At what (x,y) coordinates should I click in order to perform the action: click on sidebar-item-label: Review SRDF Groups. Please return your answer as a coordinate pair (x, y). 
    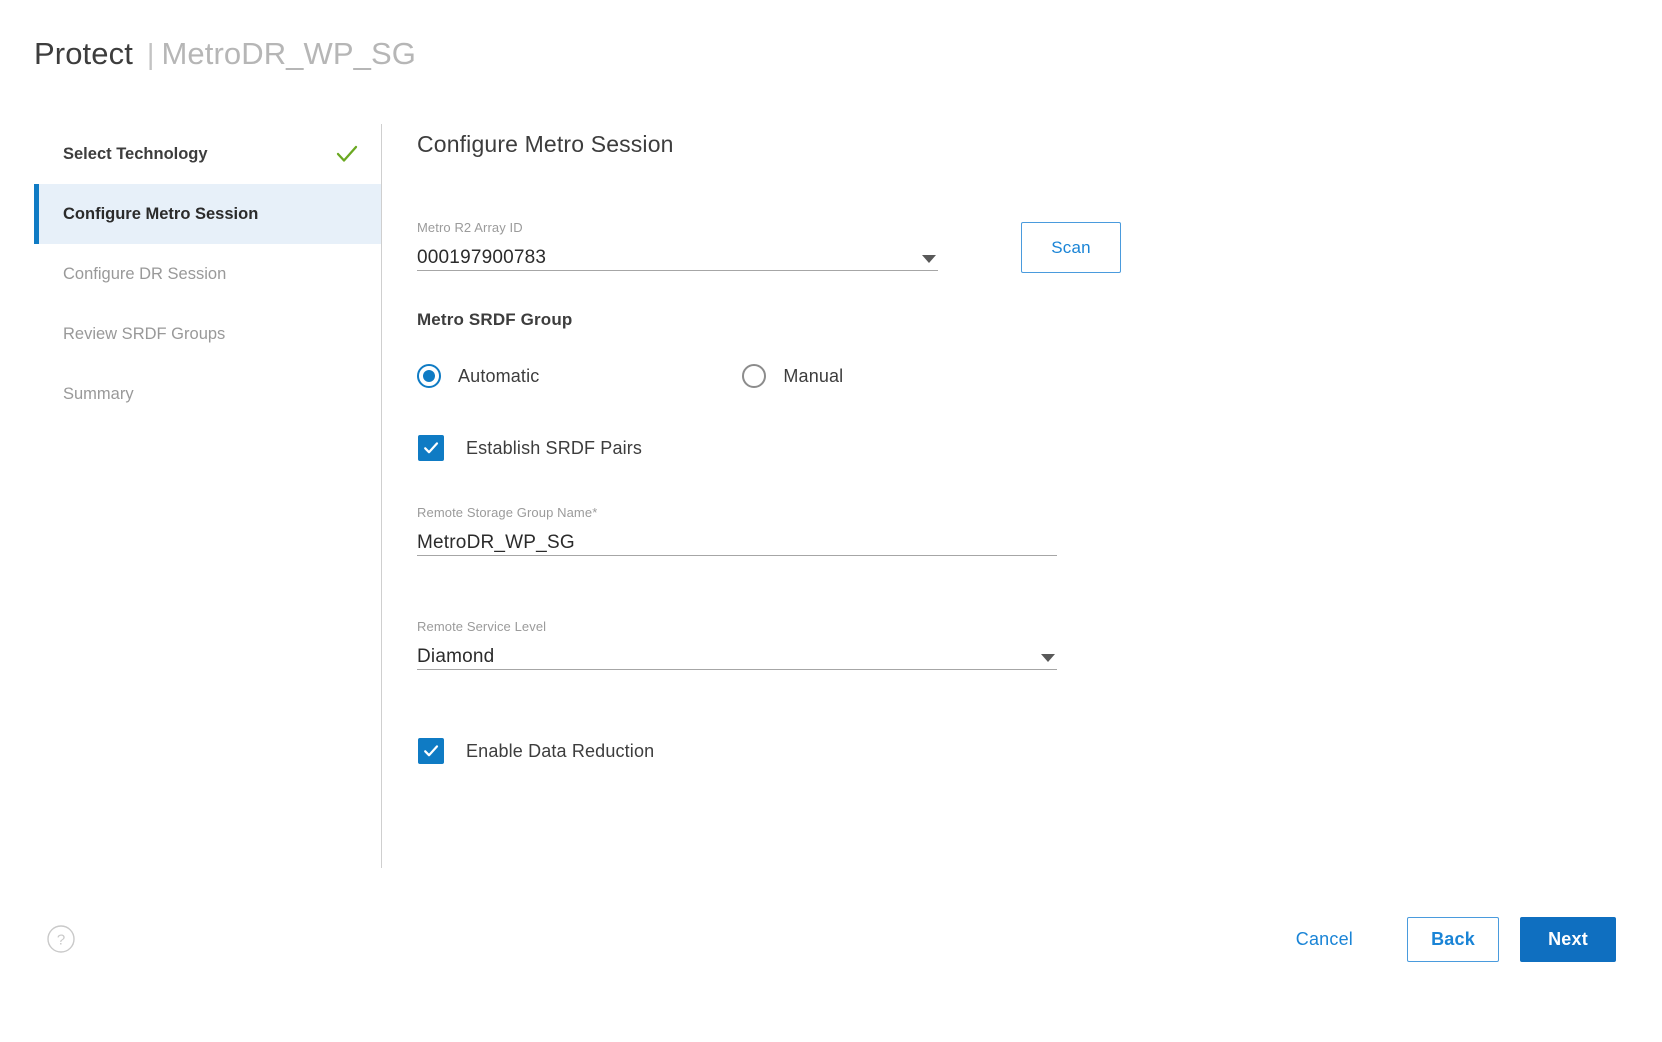
    Looking at the image, I should click on (144, 333).